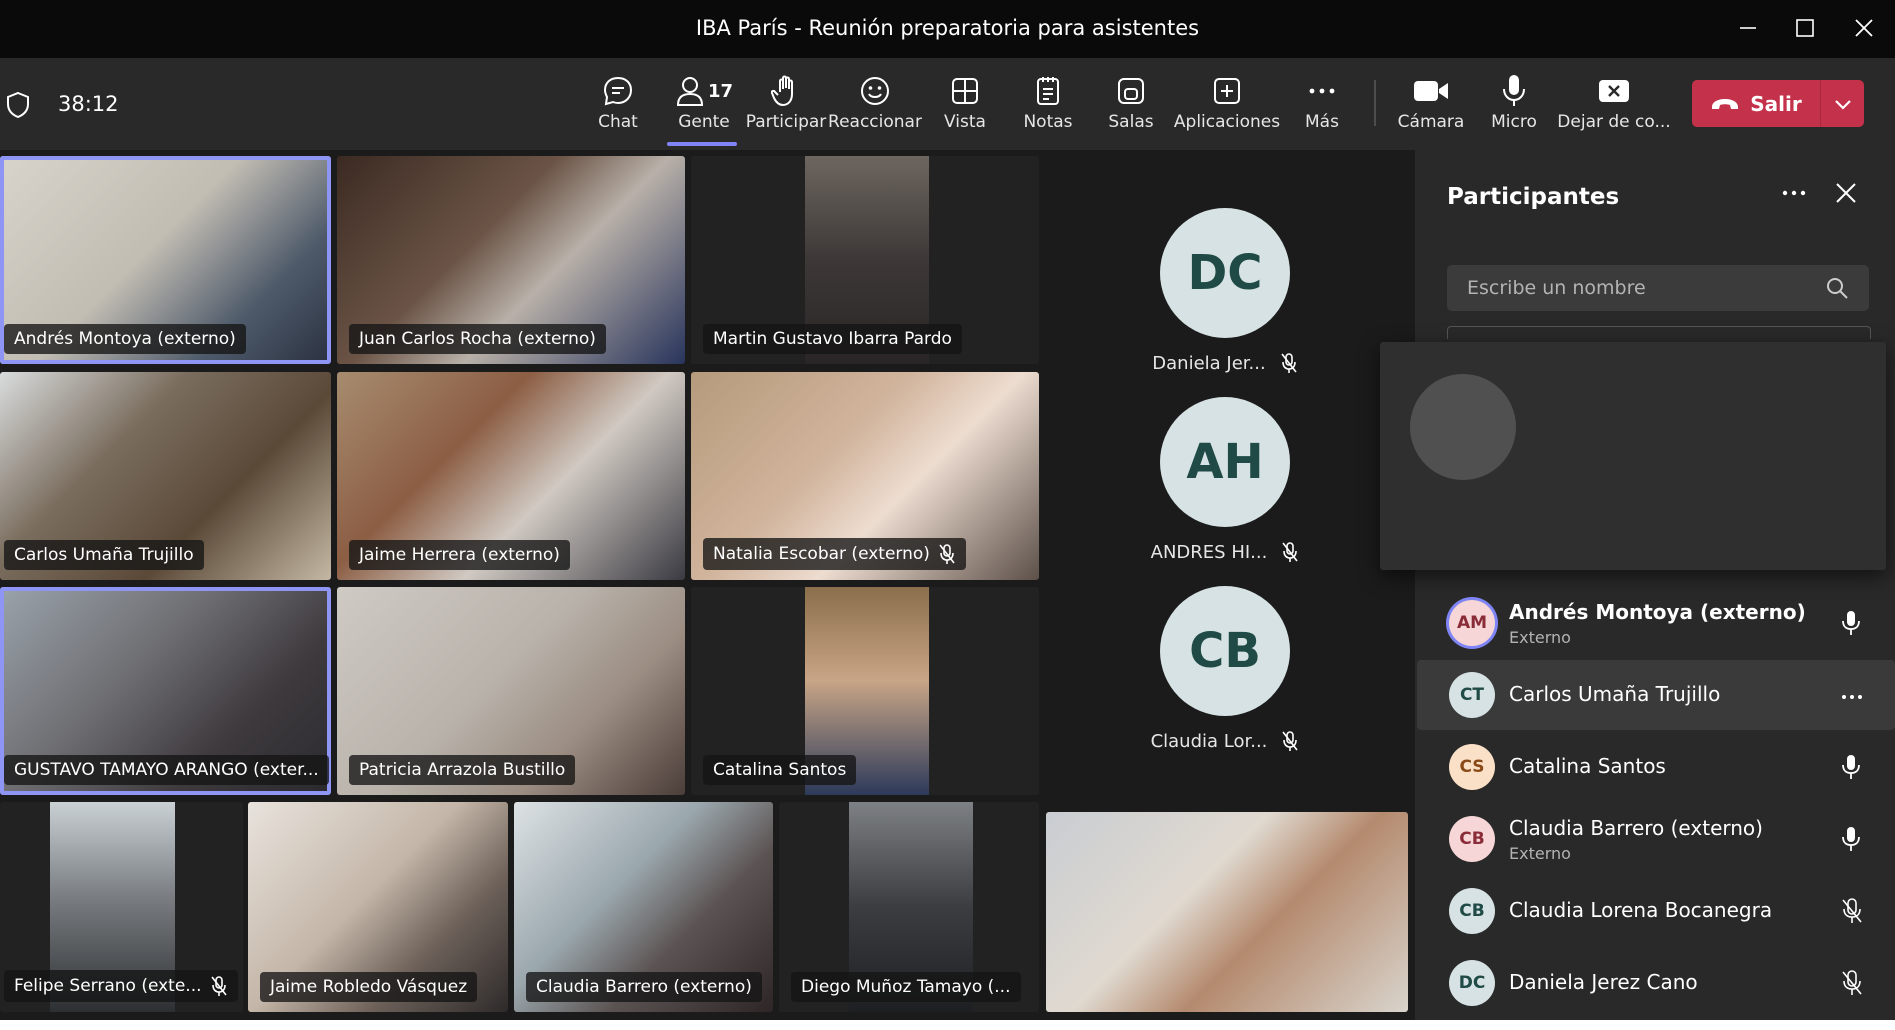 The height and width of the screenshot is (1030, 1895). I want to click on participant-item: AM Andrés Montoya (externo) Externo, so click(1656, 623).